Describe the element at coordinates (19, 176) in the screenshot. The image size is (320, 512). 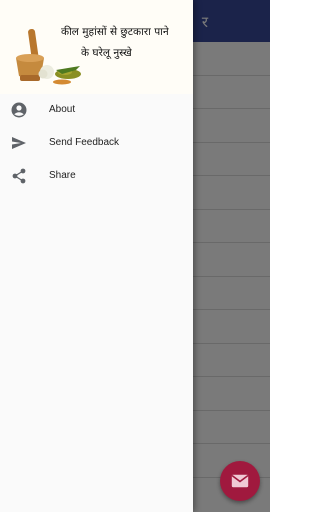
I see `share-icon` at that location.